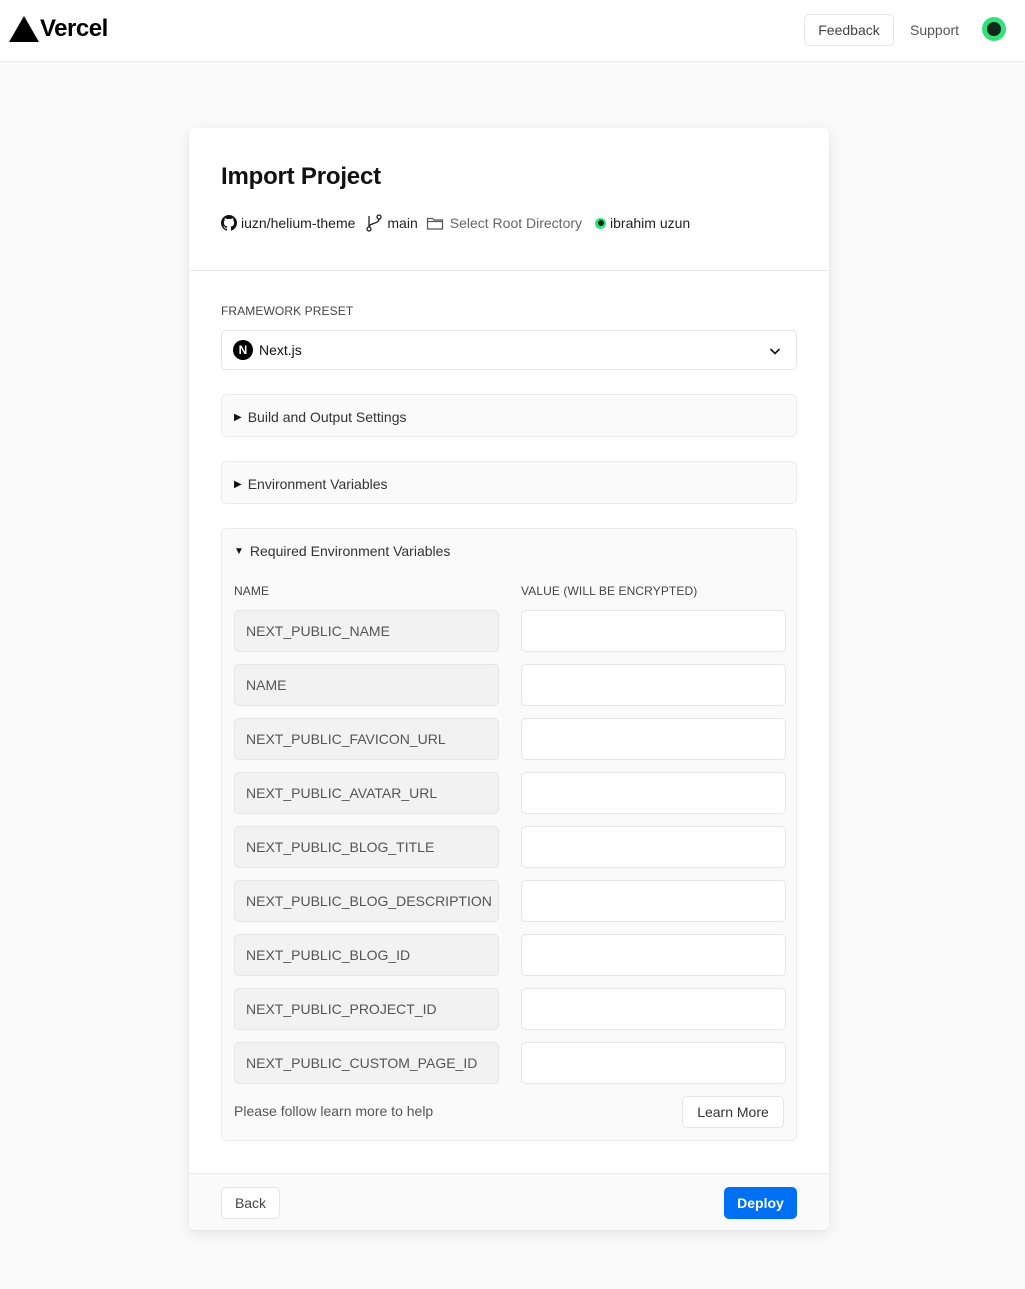  I want to click on support-link: Support, so click(934, 30).